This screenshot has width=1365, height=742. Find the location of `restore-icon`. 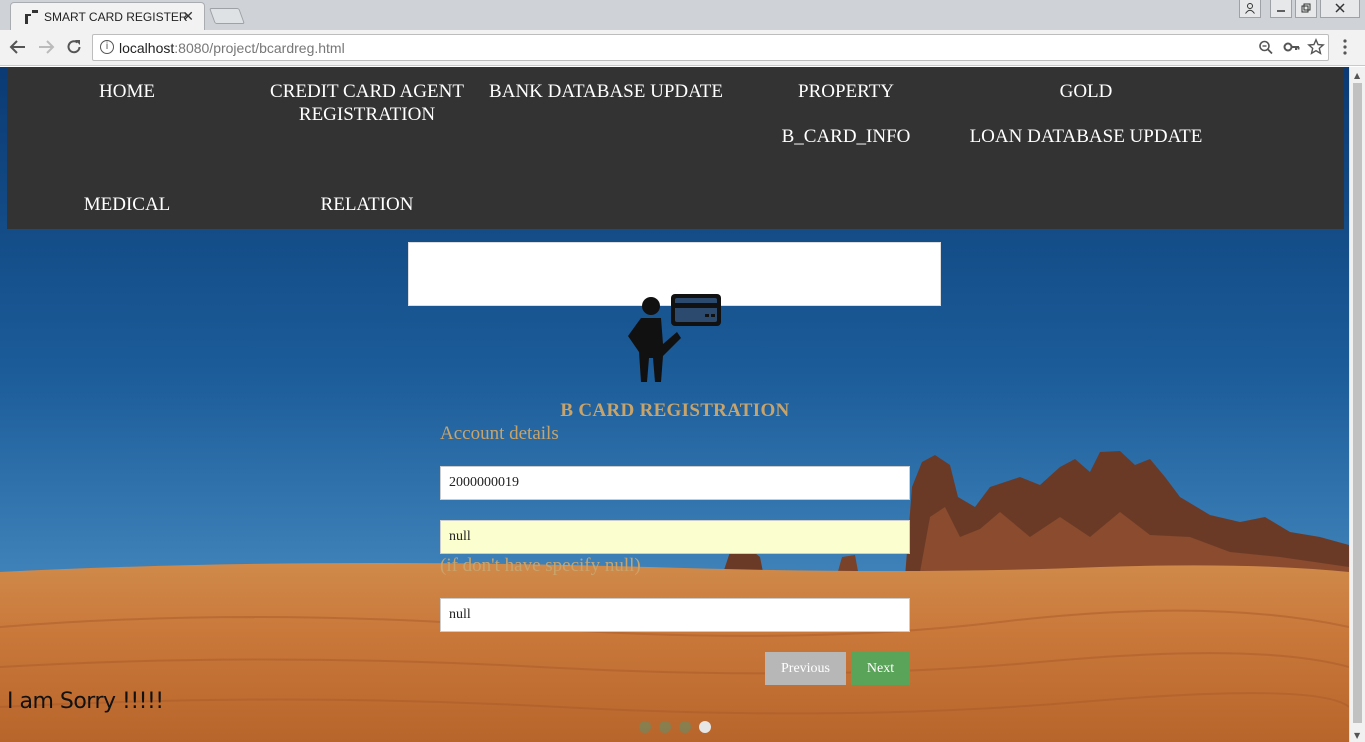

restore-icon is located at coordinates (1306, 9).